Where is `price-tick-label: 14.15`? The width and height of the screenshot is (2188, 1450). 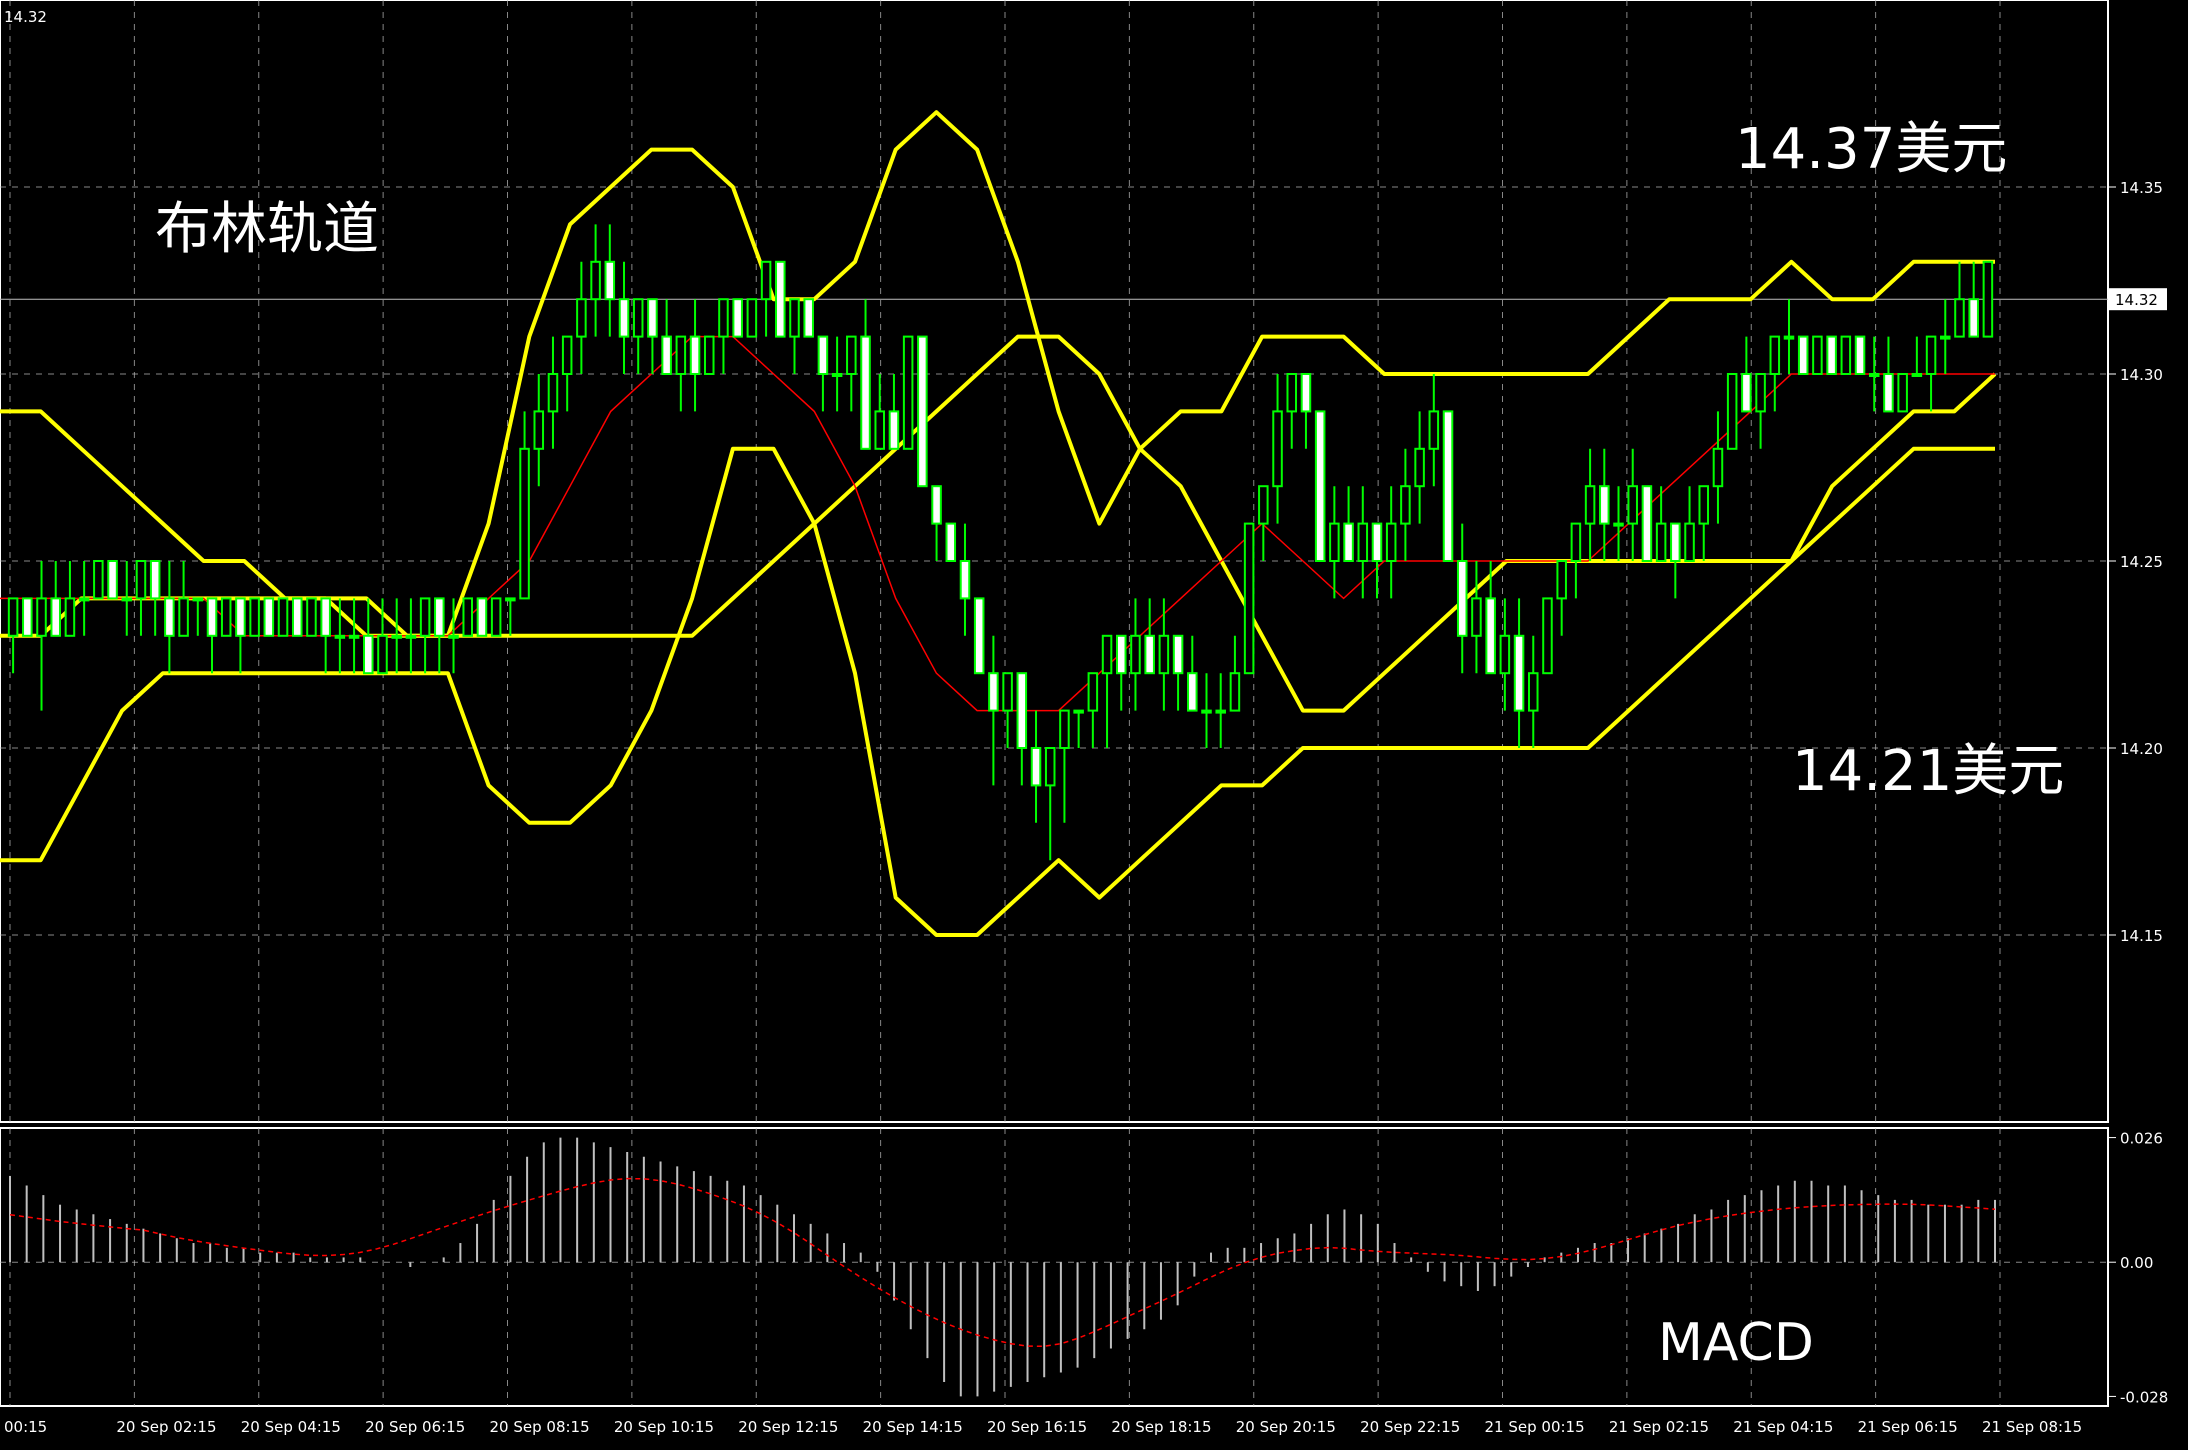 price-tick-label: 14.15 is located at coordinates (2141, 936).